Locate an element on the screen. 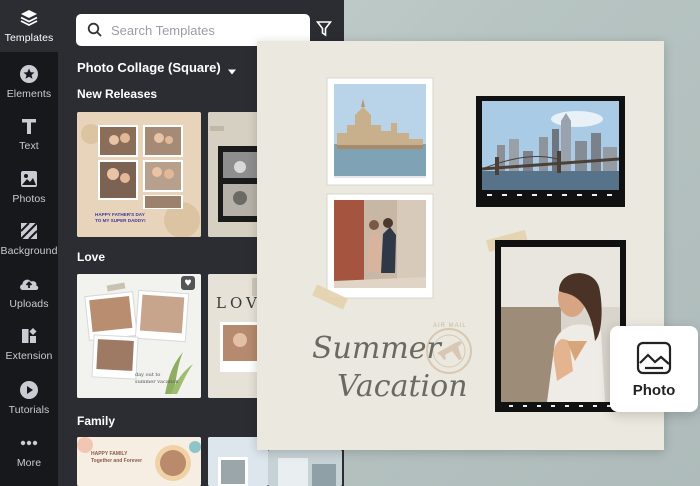  filter-icon is located at coordinates (324, 30).